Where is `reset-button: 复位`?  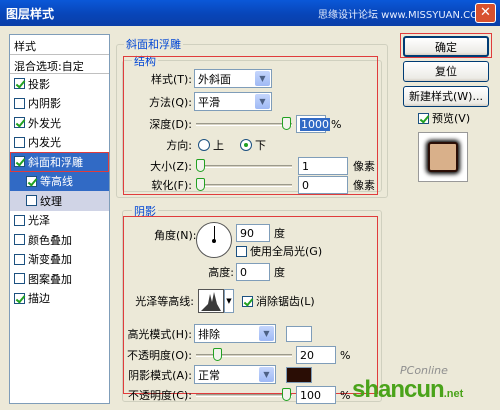
reset-button: 复位 is located at coordinates (446, 71).